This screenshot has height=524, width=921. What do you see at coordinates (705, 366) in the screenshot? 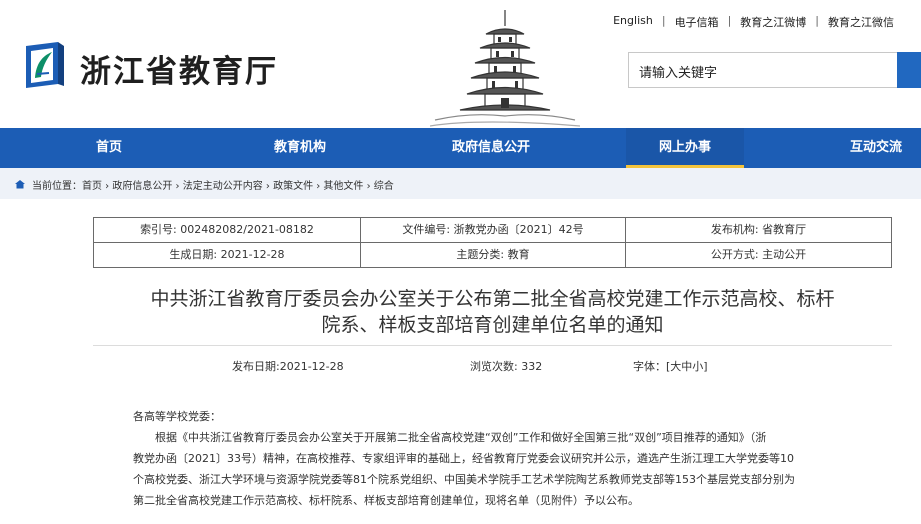
I see `font-size-close: ]` at bounding box center [705, 366].